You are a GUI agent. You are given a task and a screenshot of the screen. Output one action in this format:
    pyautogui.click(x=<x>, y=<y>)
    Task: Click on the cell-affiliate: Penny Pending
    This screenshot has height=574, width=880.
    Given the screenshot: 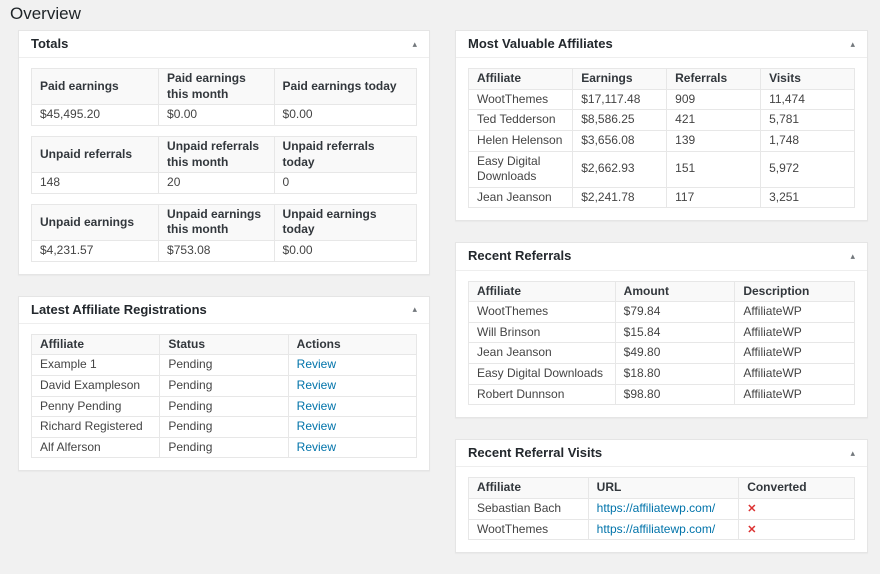 What is the action you would take?
    pyautogui.click(x=95, y=406)
    